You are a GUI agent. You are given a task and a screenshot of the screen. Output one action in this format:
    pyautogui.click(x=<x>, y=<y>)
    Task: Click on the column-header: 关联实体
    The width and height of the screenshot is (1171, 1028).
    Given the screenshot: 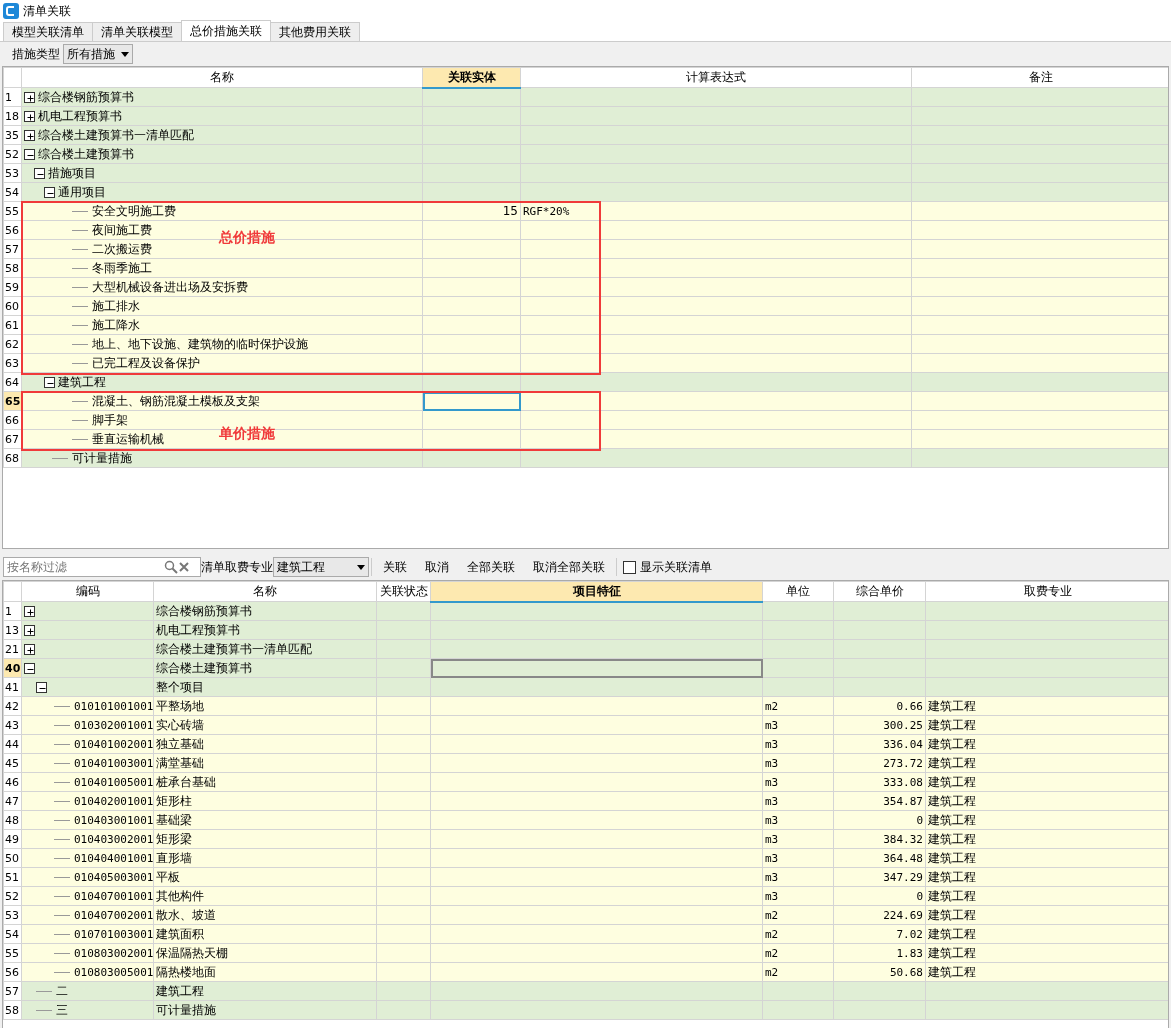 What is the action you would take?
    pyautogui.click(x=471, y=77)
    